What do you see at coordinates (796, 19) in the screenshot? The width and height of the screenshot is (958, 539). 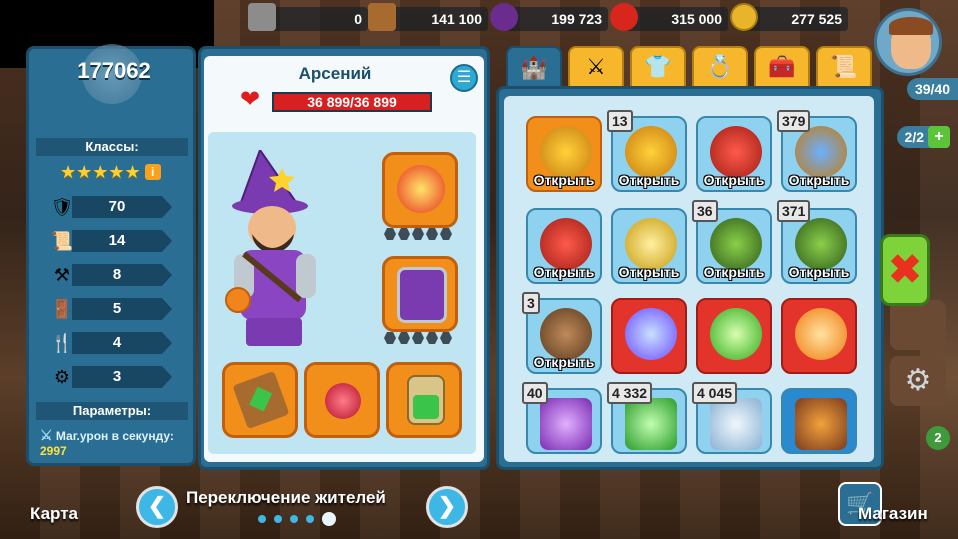 I see `resource-coins: 277 525` at bounding box center [796, 19].